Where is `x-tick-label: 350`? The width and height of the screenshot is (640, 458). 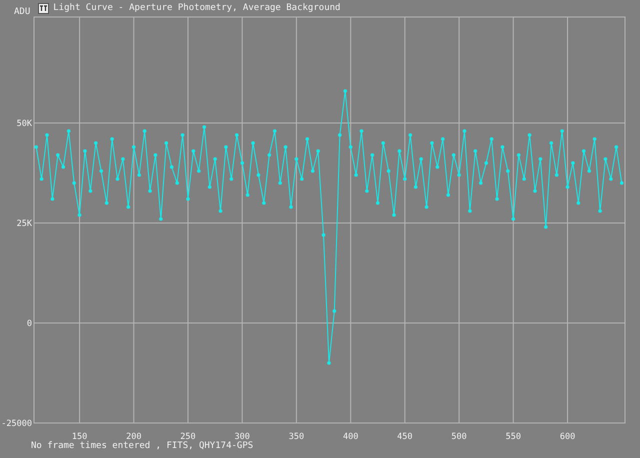 x-tick-label: 350 is located at coordinates (296, 436).